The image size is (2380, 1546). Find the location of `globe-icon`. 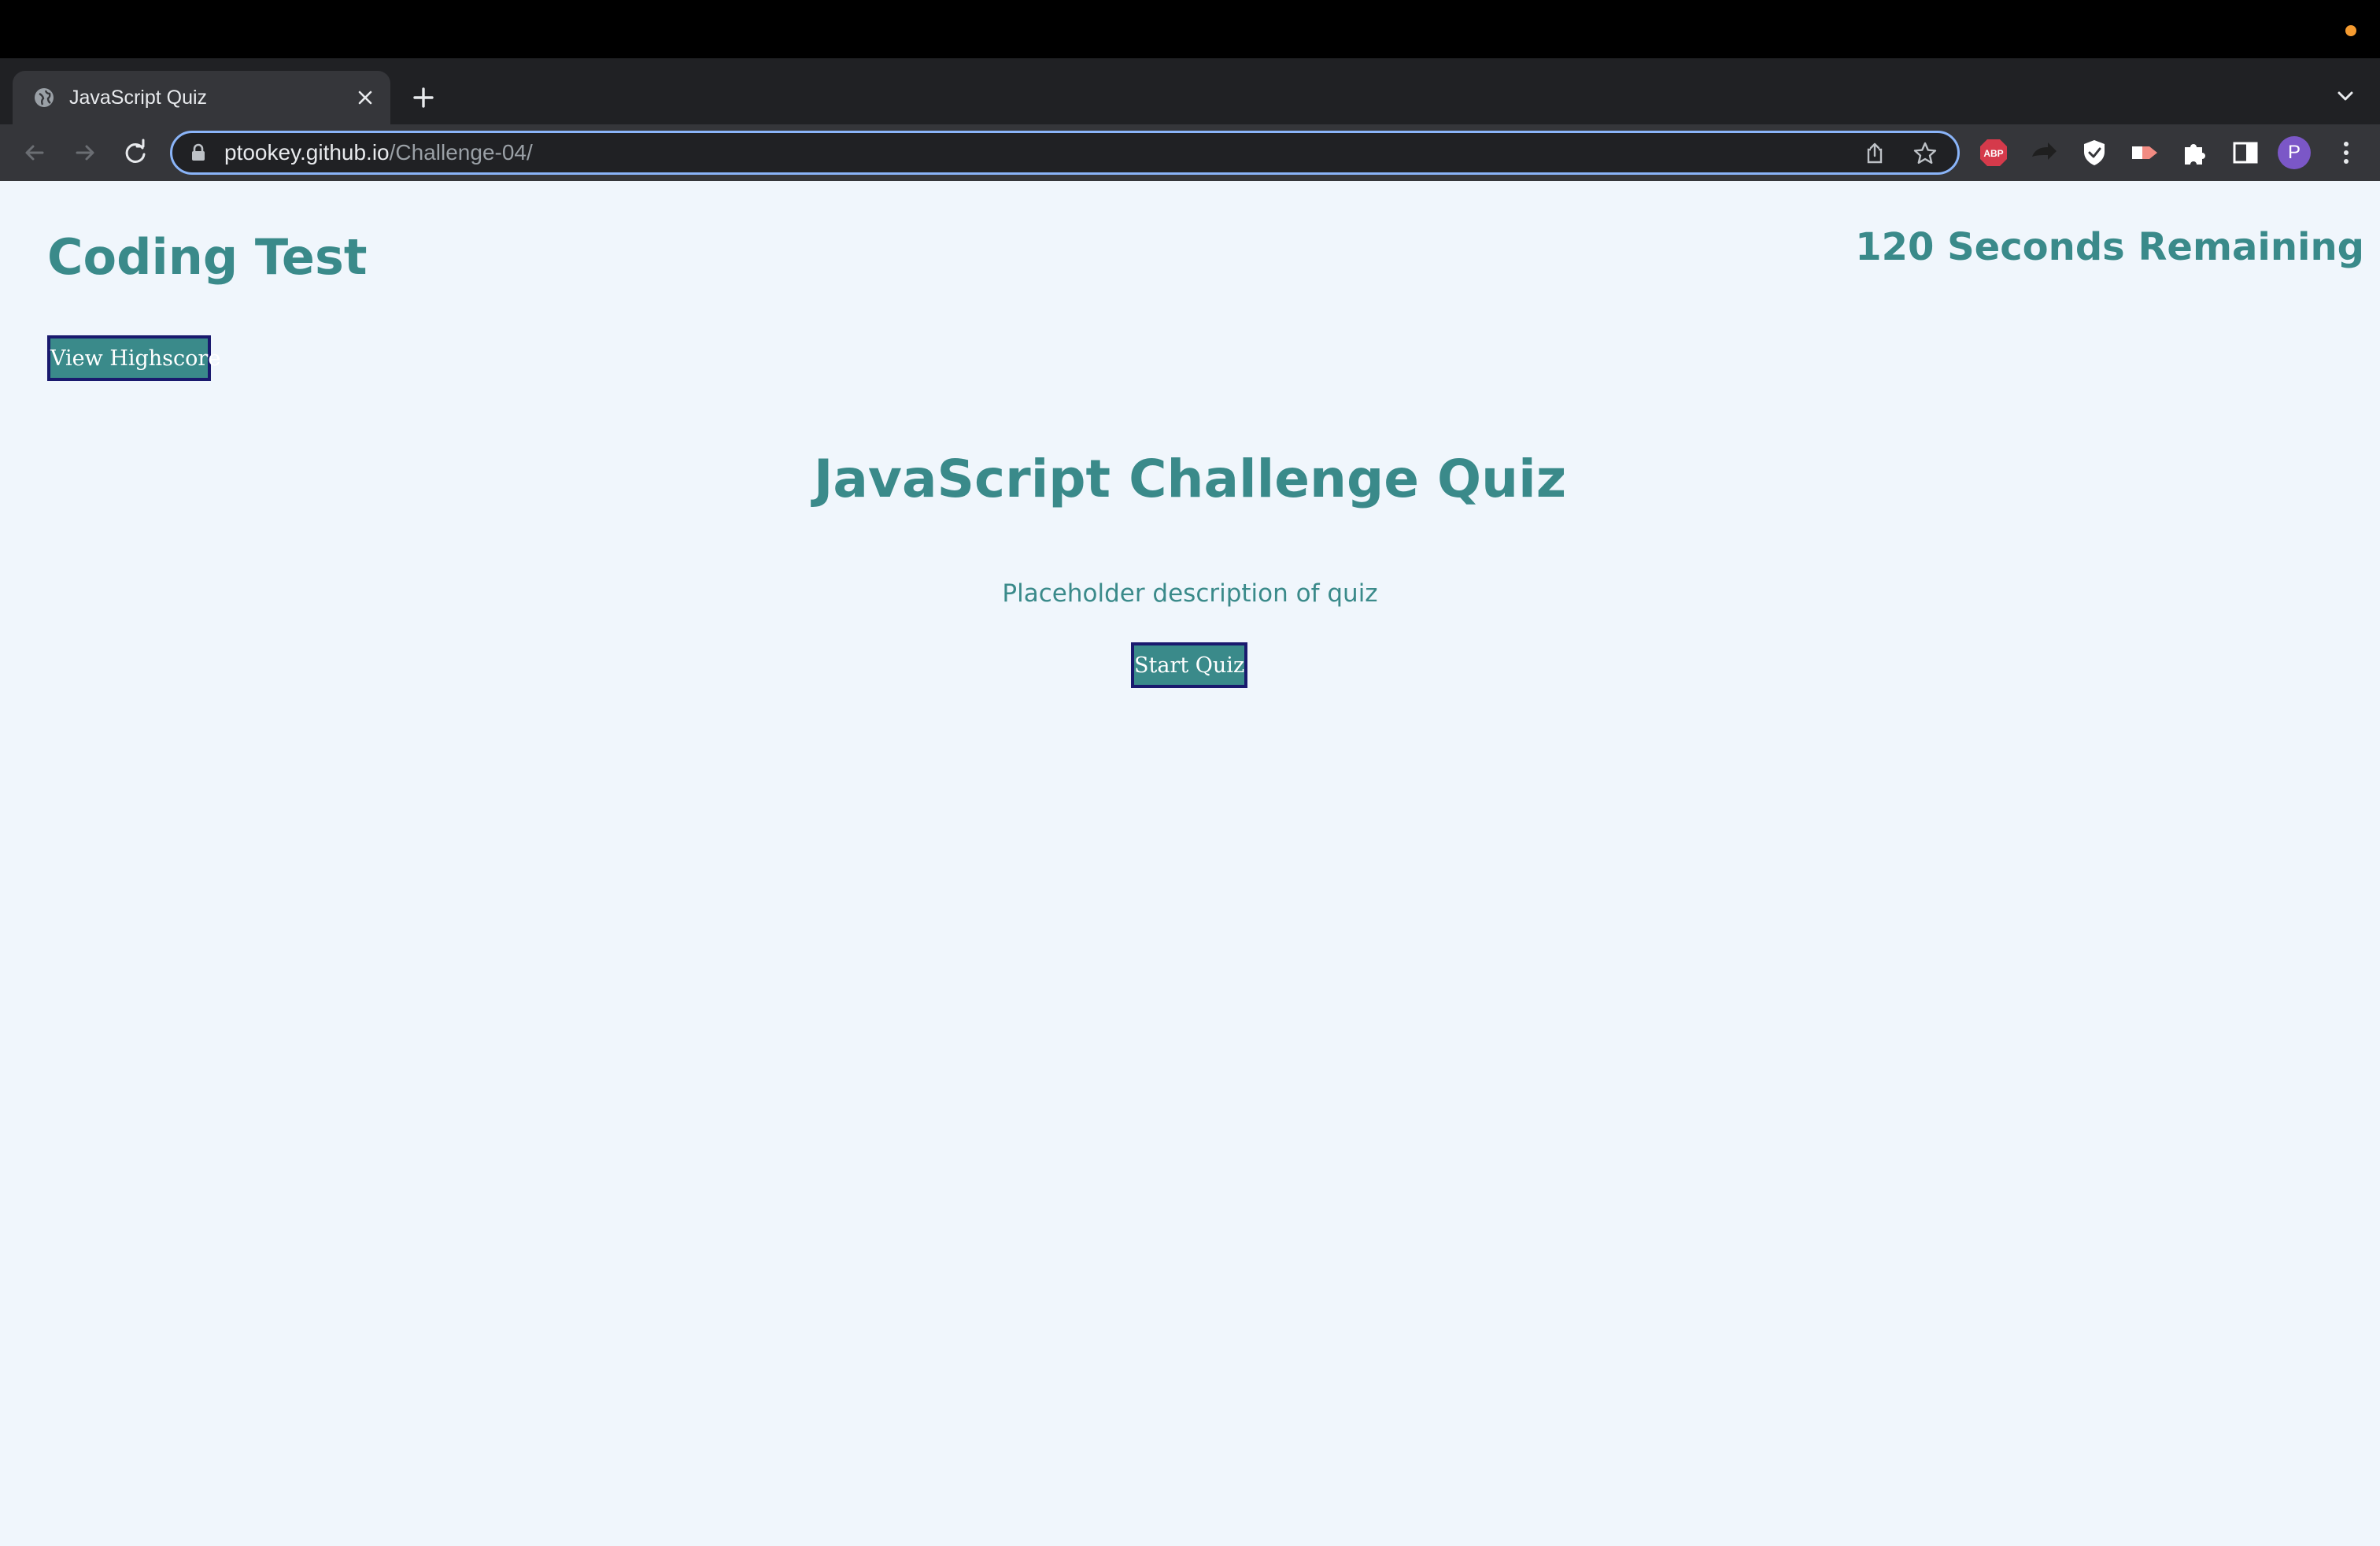

globe-icon is located at coordinates (44, 97).